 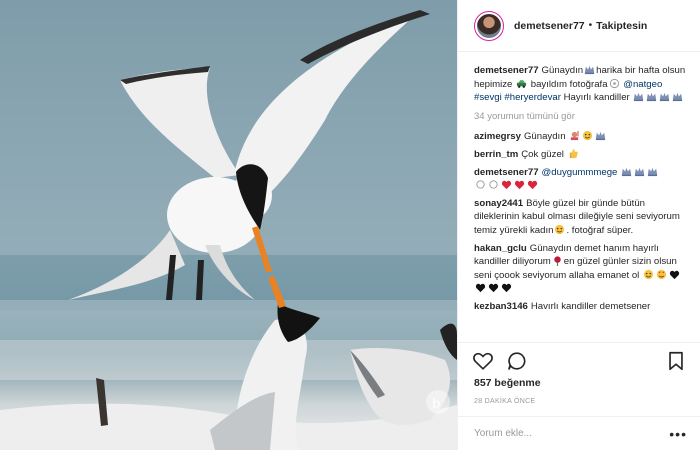 What do you see at coordinates (517, 361) in the screenshot?
I see `comment-icon` at bounding box center [517, 361].